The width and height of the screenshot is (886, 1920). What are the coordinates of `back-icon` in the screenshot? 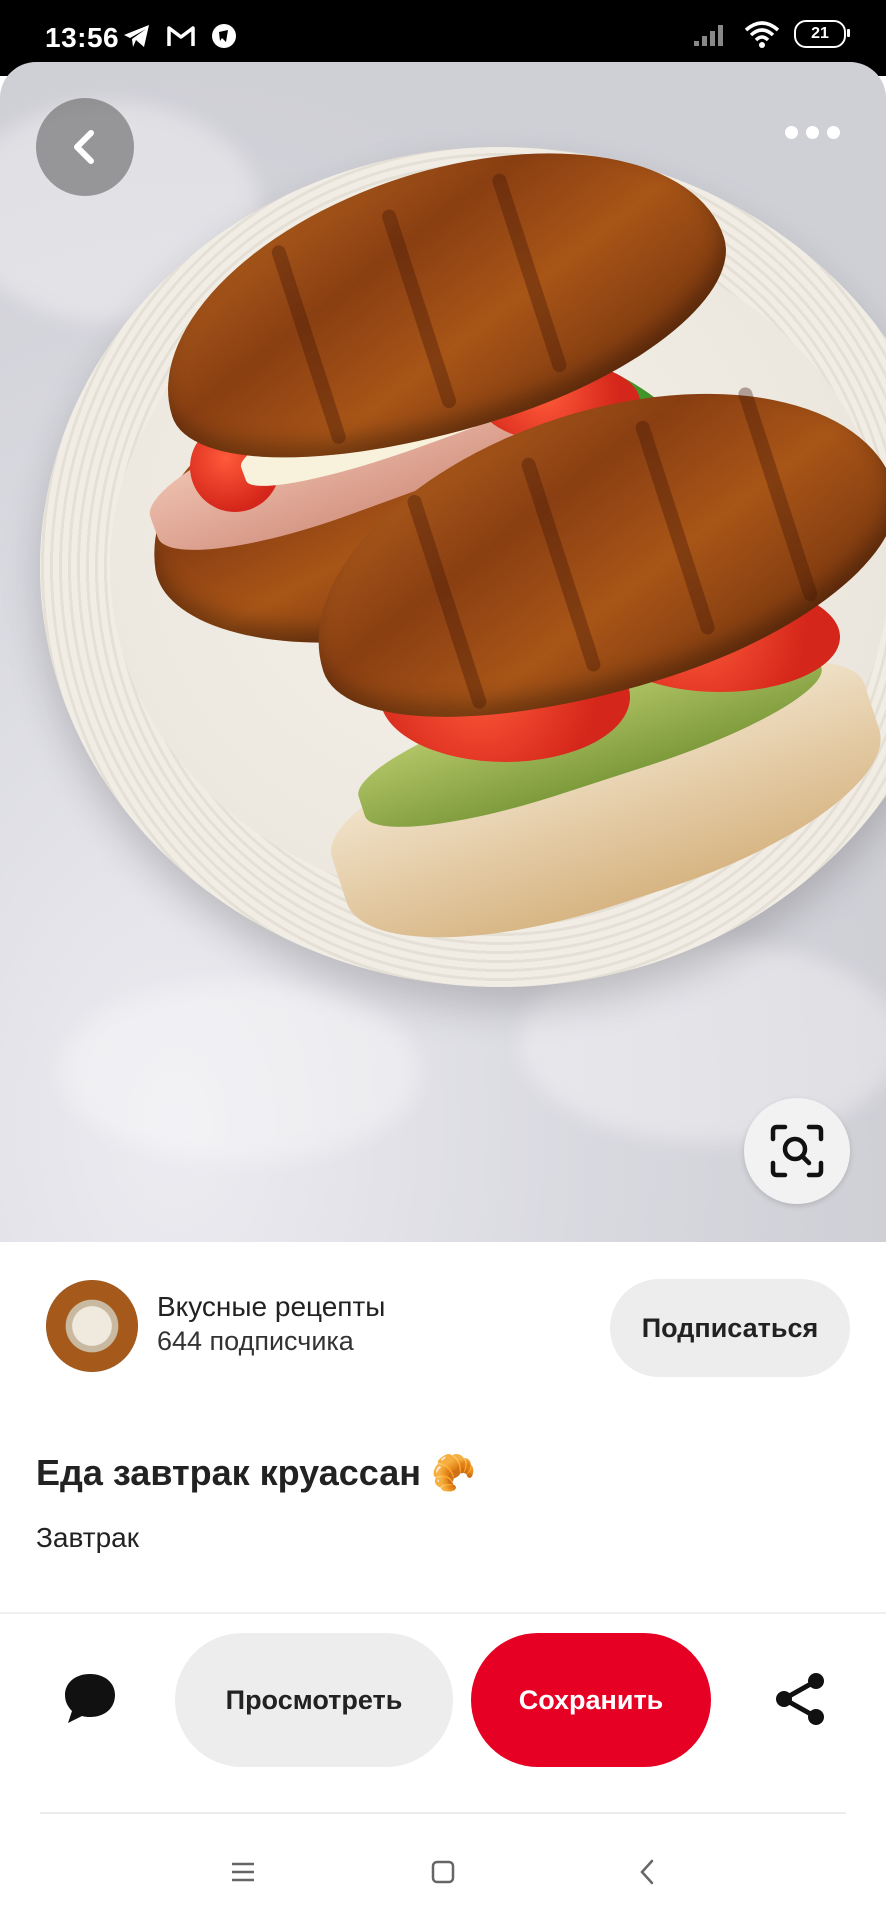 It's located at (647, 1872).